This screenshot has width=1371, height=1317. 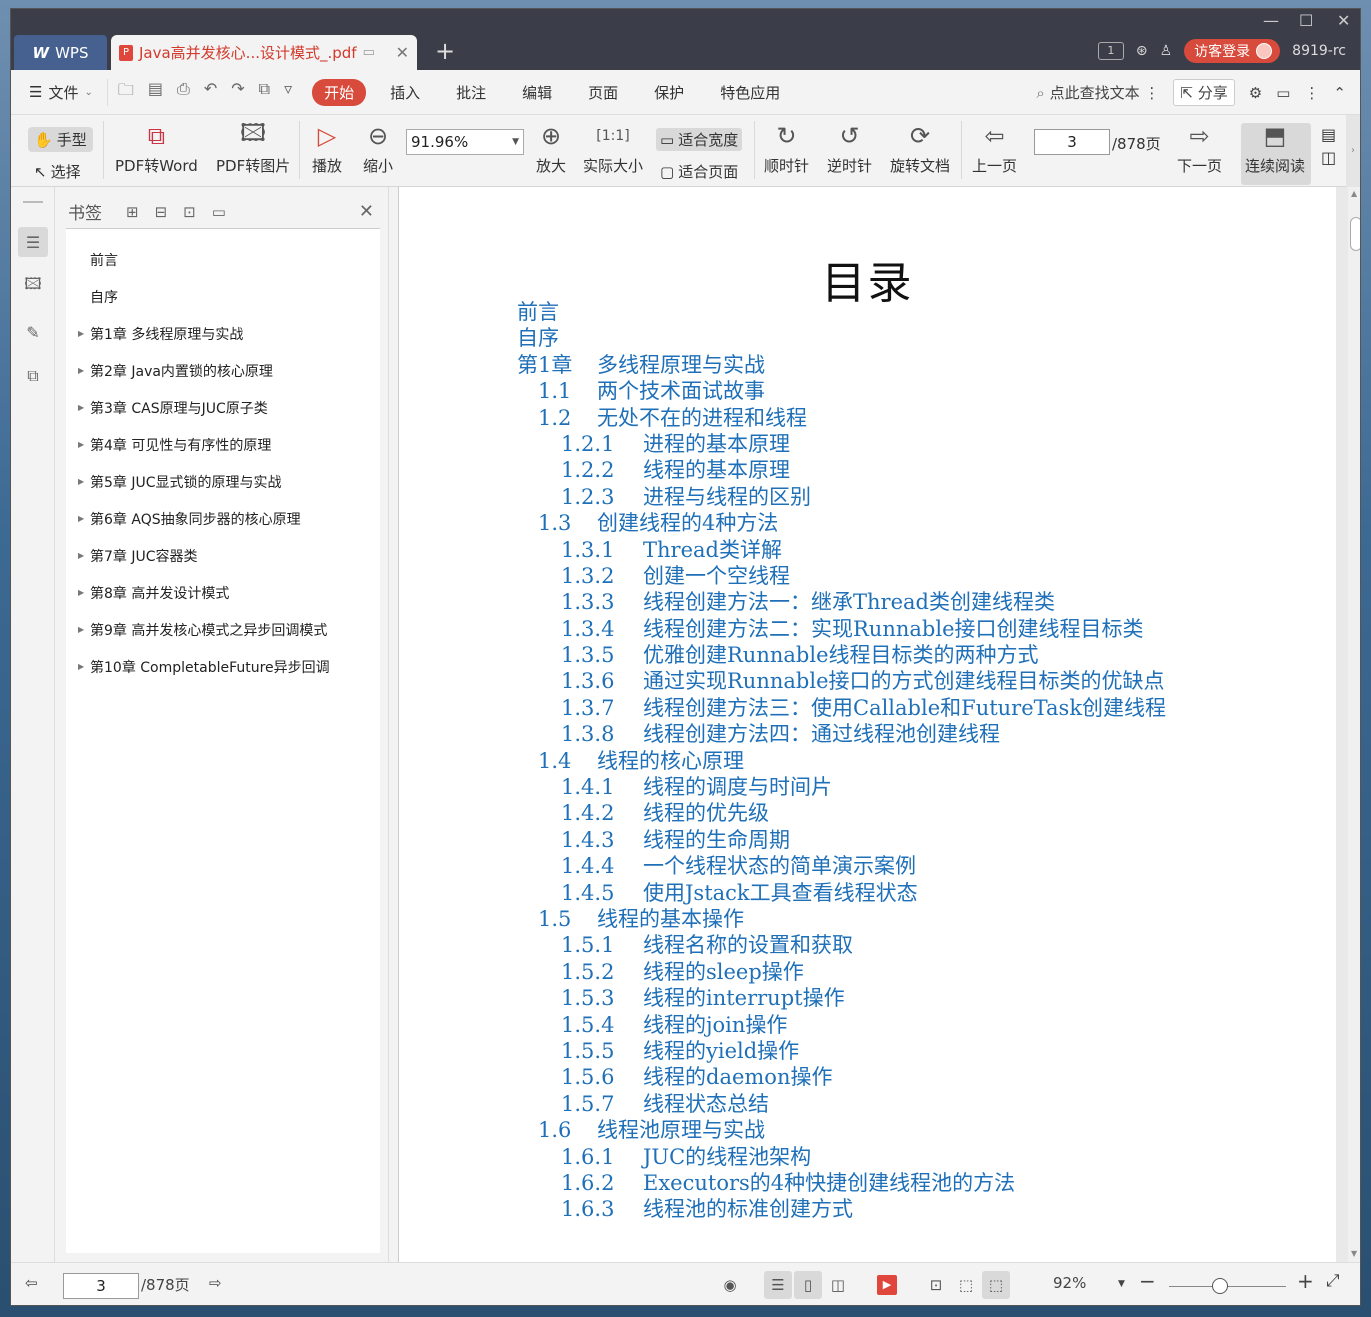 I want to click on zoom-in-button: ⊕ 放大, so click(x=551, y=148).